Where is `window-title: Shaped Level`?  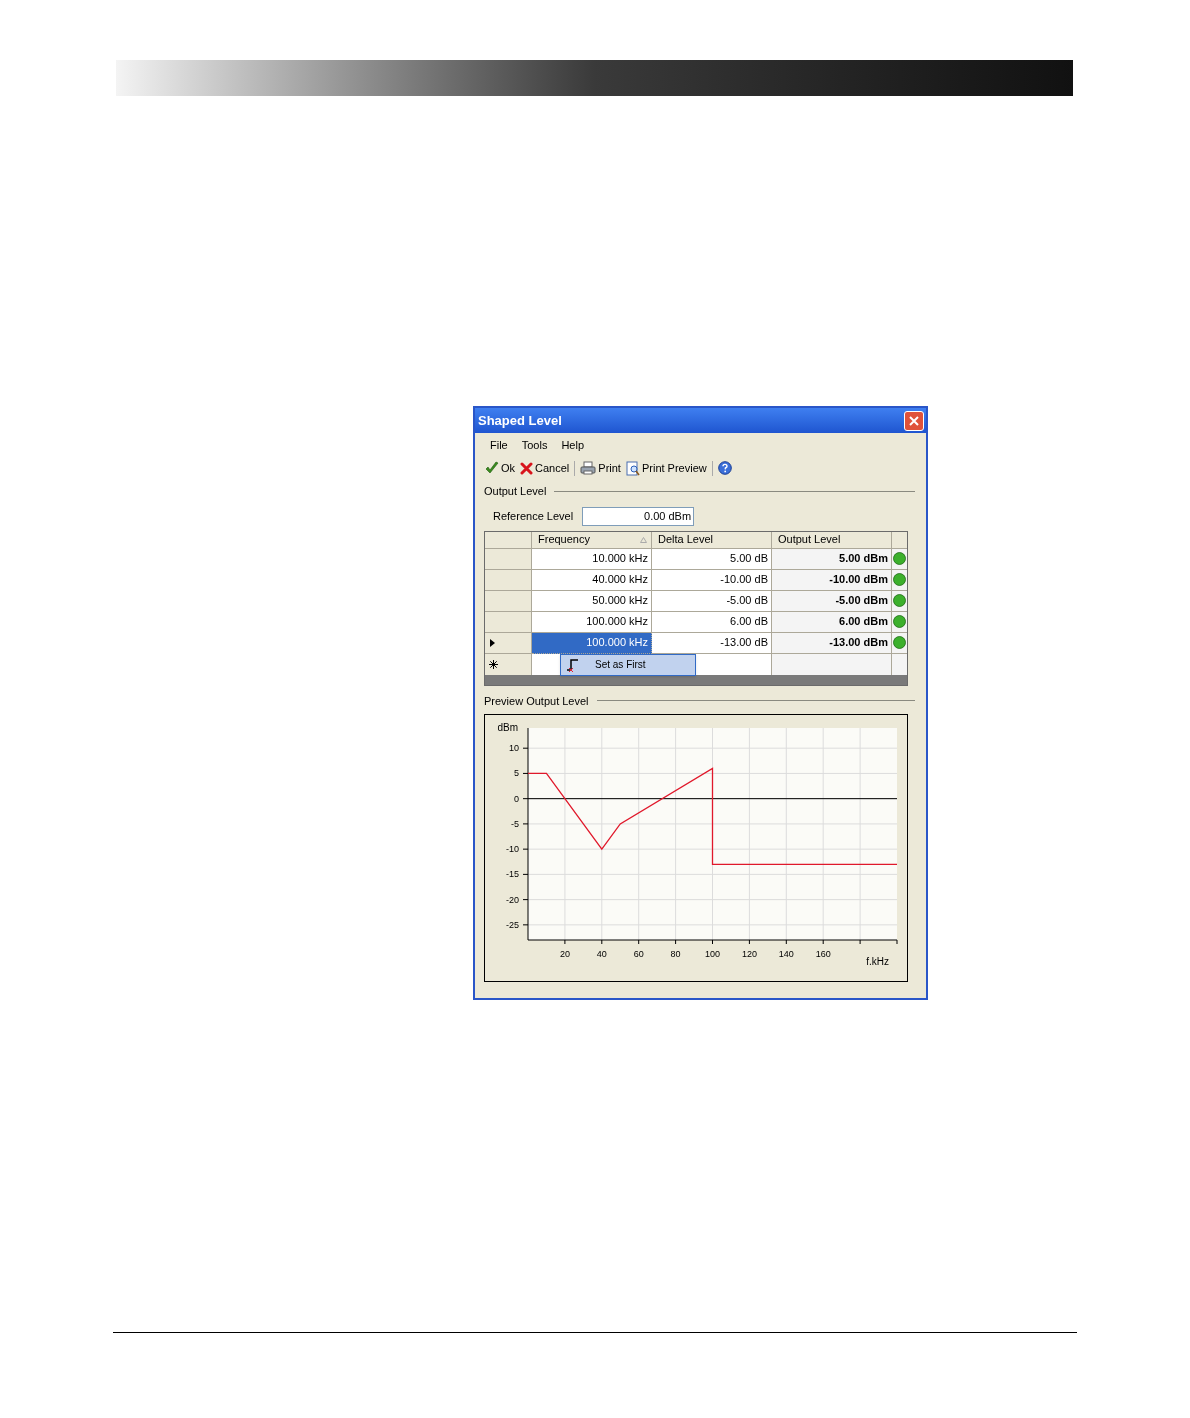
window-title: Shaped Level is located at coordinates (520, 420).